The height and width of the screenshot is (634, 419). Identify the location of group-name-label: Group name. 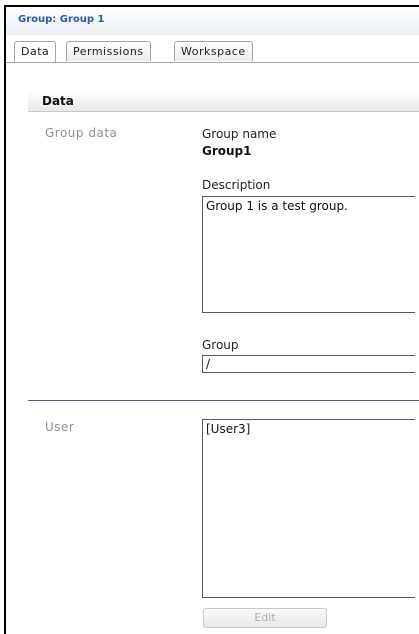
(239, 134).